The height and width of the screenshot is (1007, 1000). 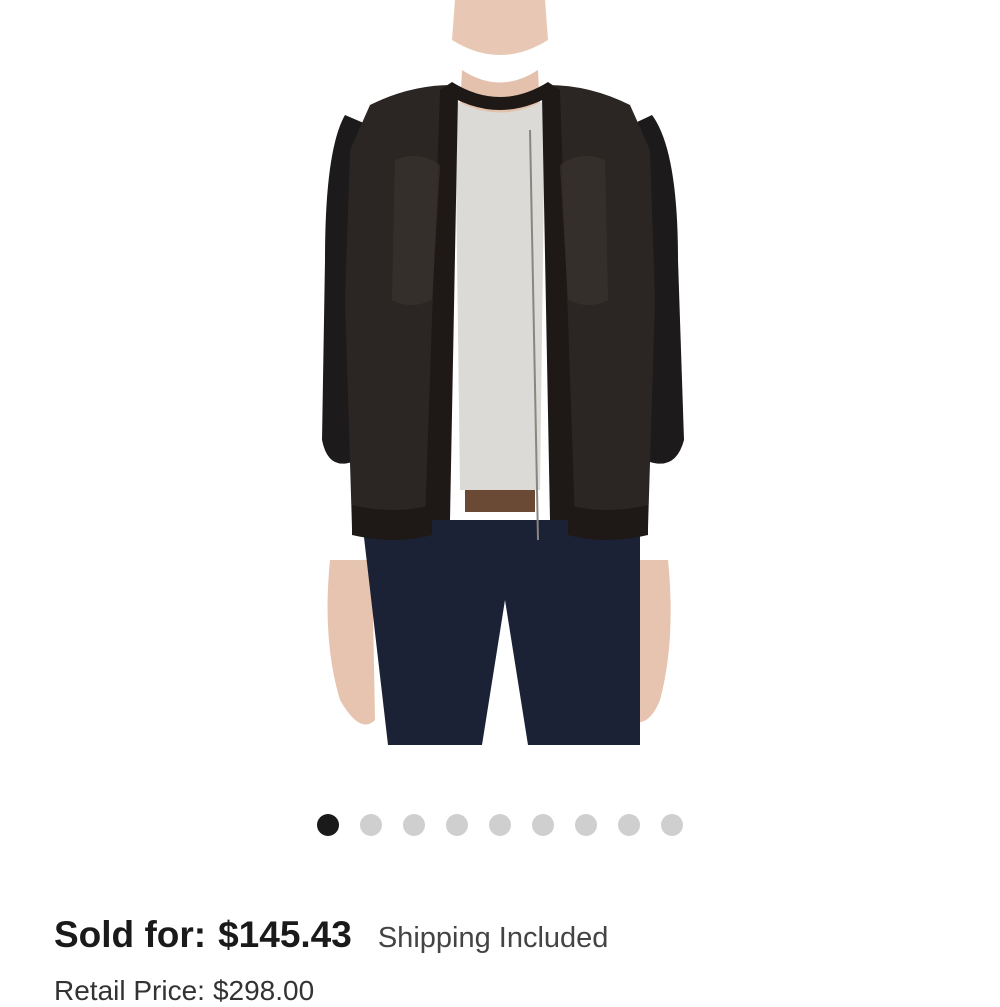 I want to click on price-row: Sold for: $145.43 Shipping Included, so click(x=331, y=935).